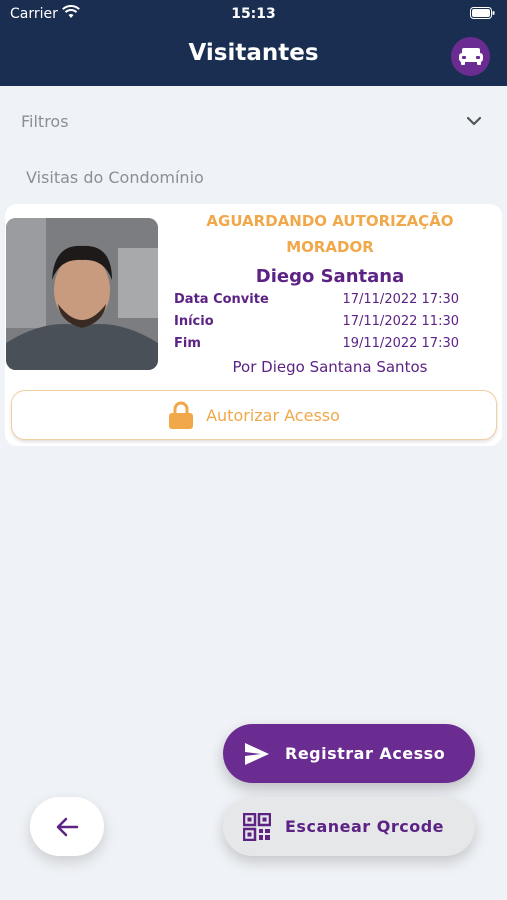  I want to click on car-icon, so click(470, 56).